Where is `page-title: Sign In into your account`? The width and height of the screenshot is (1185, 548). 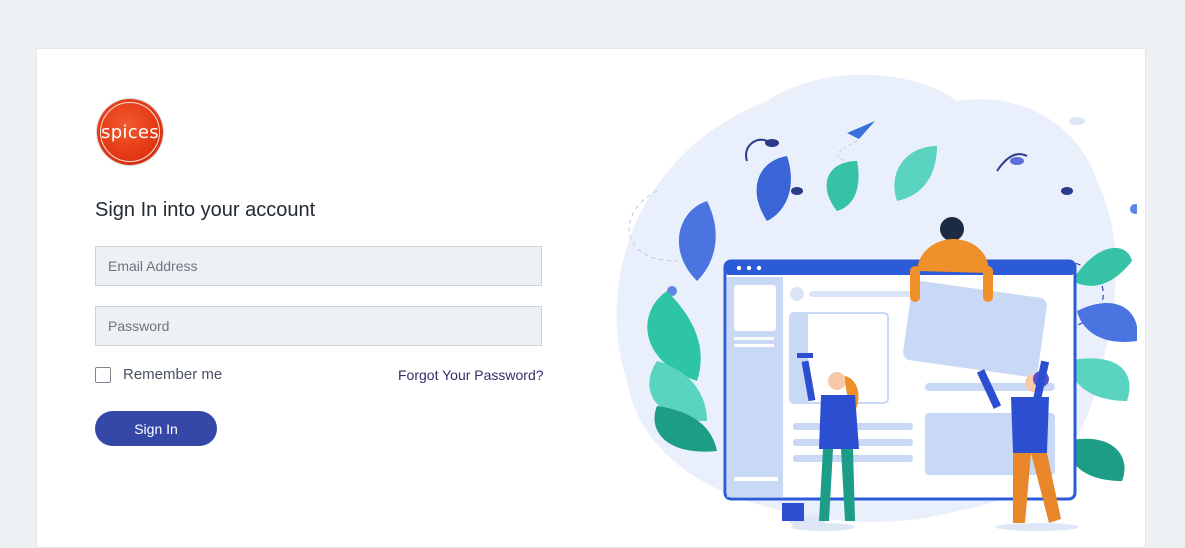
page-title: Sign In into your account is located at coordinates (205, 210).